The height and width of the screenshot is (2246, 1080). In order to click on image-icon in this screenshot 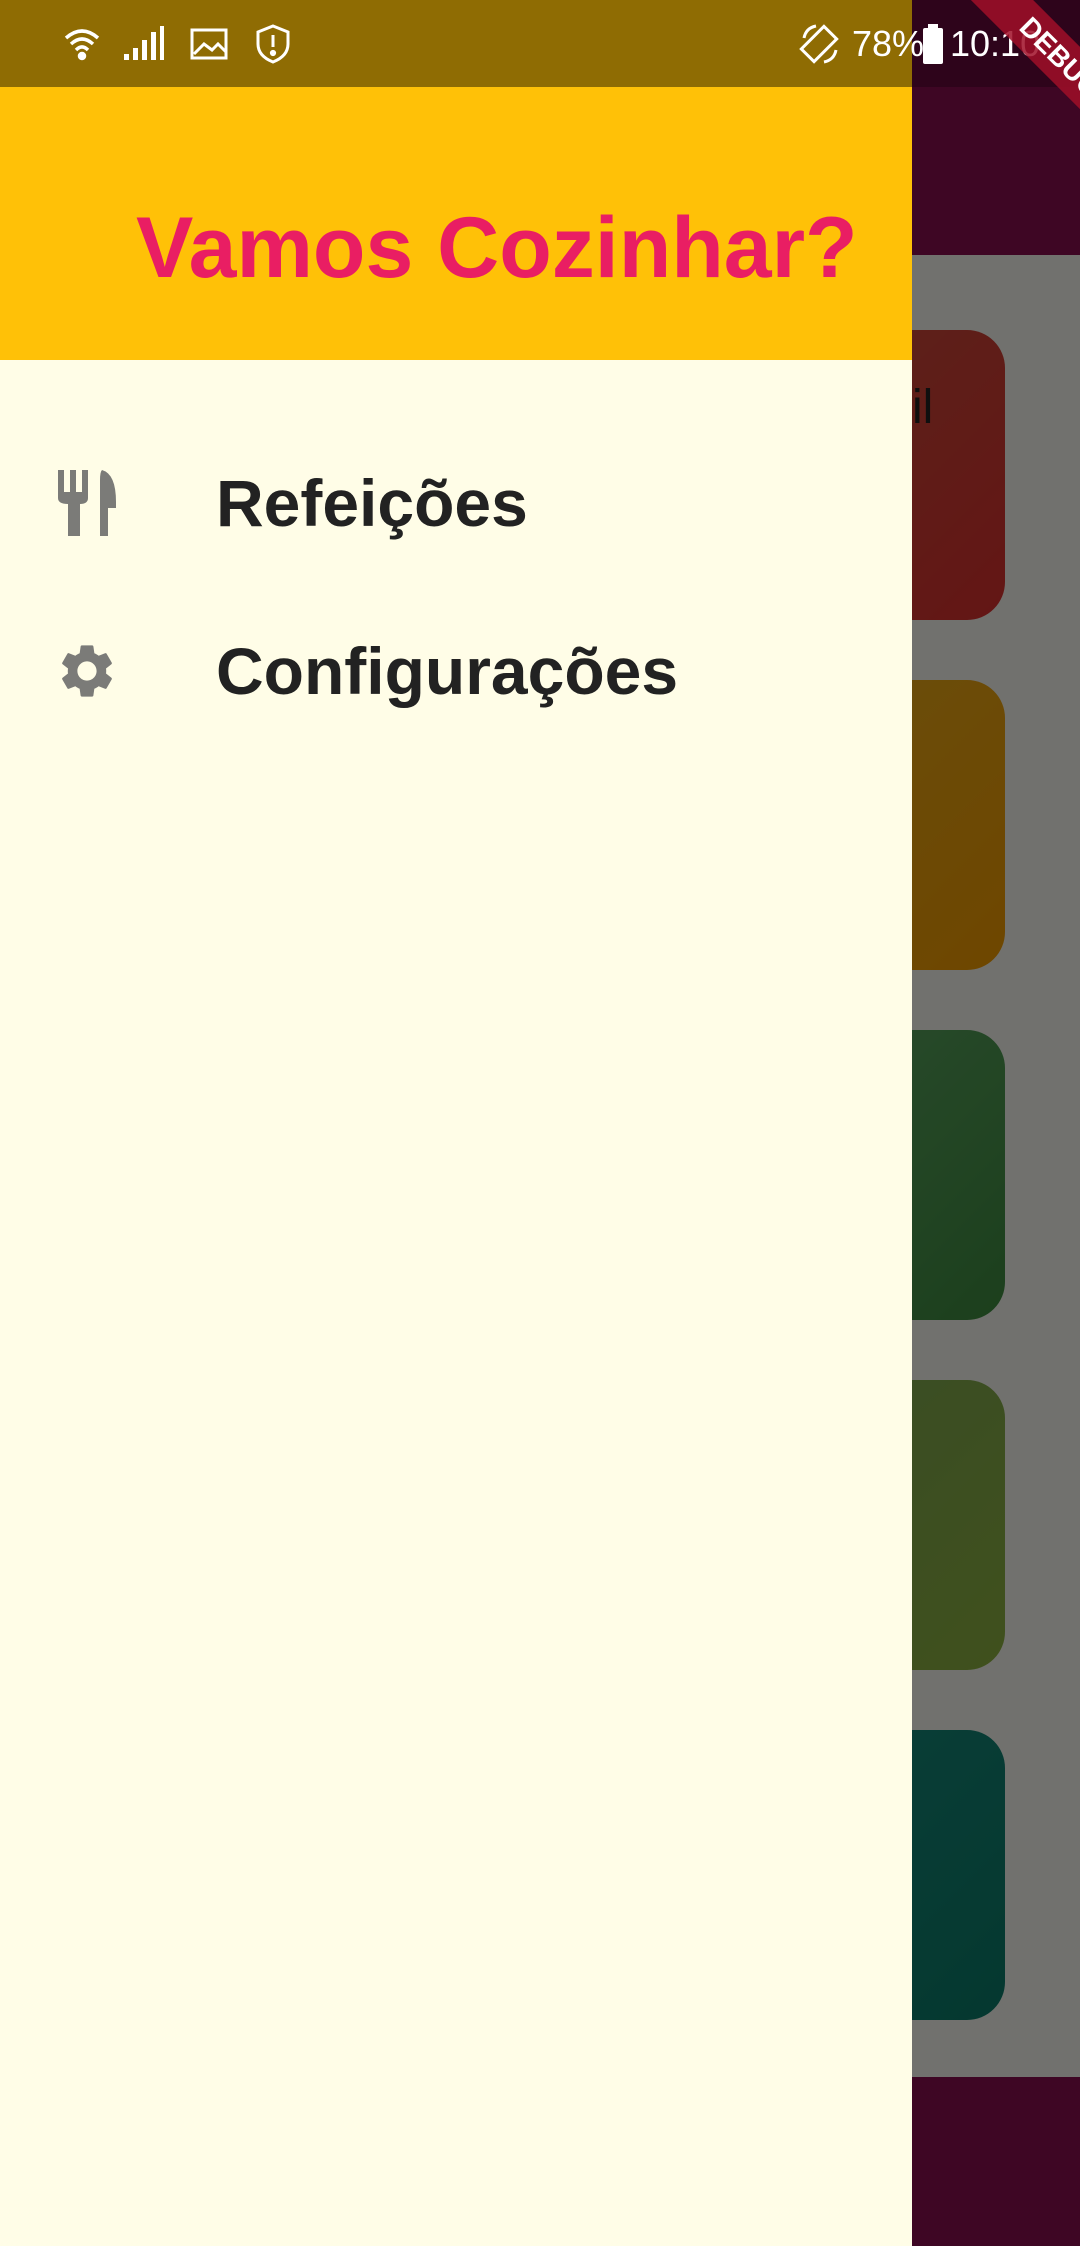, I will do `click(209, 44)`.